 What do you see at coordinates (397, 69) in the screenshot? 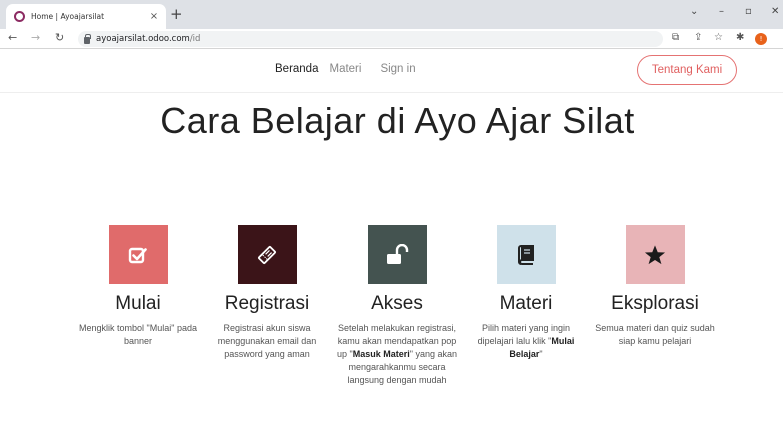
I see `menu-item-sign-in: Sign in` at bounding box center [397, 69].